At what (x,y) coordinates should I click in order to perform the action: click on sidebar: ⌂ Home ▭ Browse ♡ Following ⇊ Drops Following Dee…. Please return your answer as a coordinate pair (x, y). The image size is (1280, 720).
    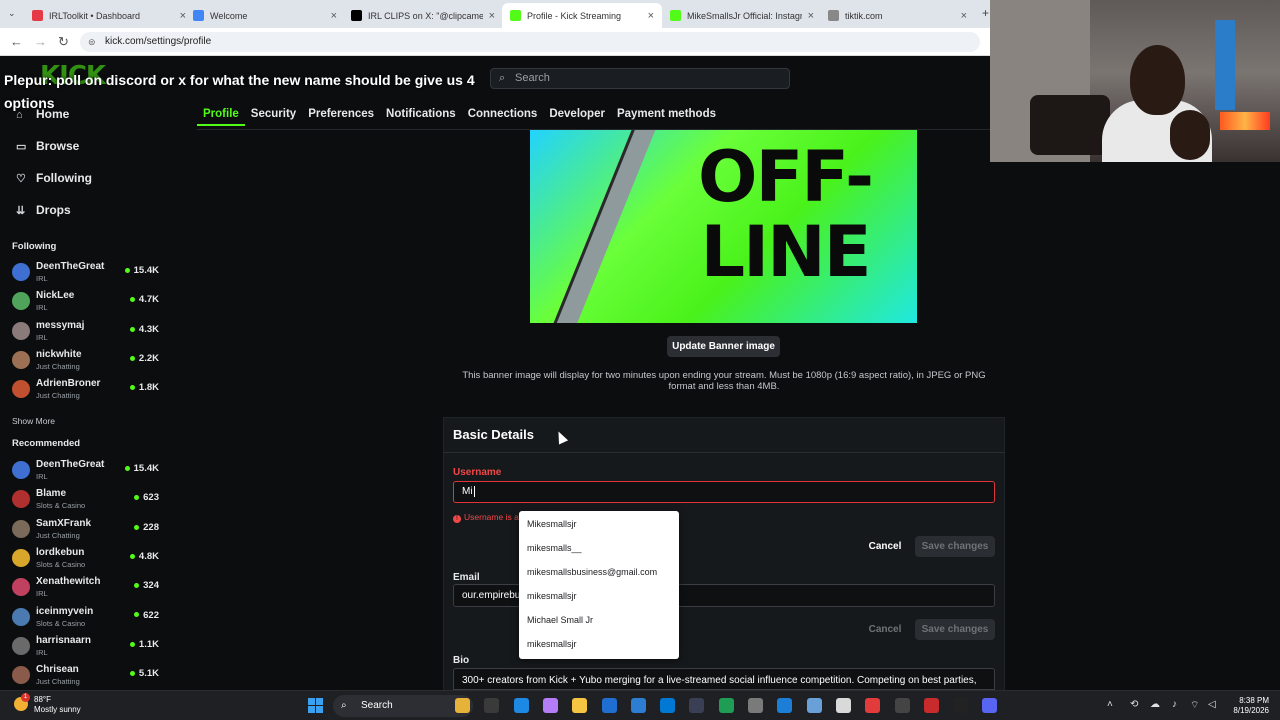
    Looking at the image, I should click on (87, 396).